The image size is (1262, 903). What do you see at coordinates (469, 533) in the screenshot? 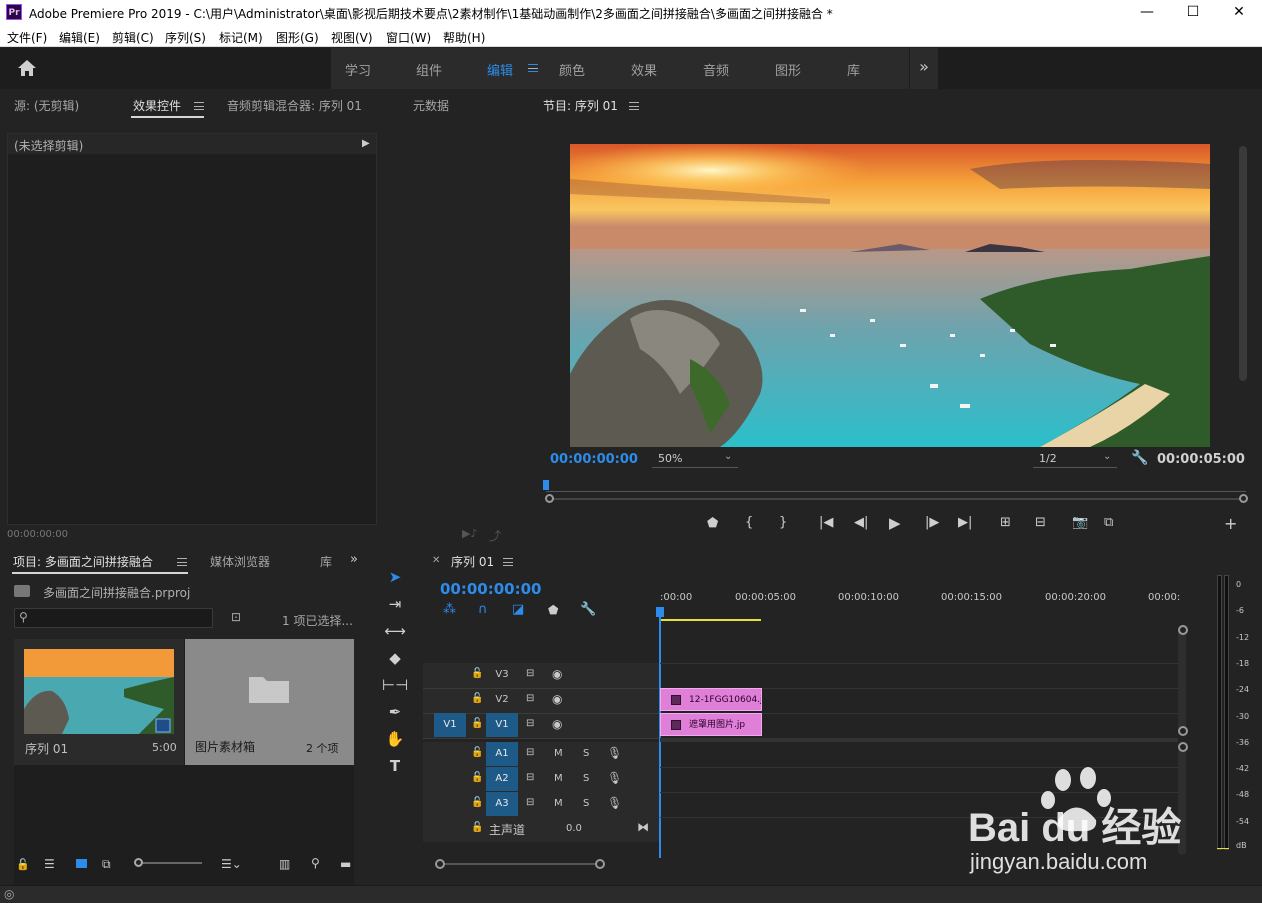
I see `play-audio-icon: ▶♪` at bounding box center [469, 533].